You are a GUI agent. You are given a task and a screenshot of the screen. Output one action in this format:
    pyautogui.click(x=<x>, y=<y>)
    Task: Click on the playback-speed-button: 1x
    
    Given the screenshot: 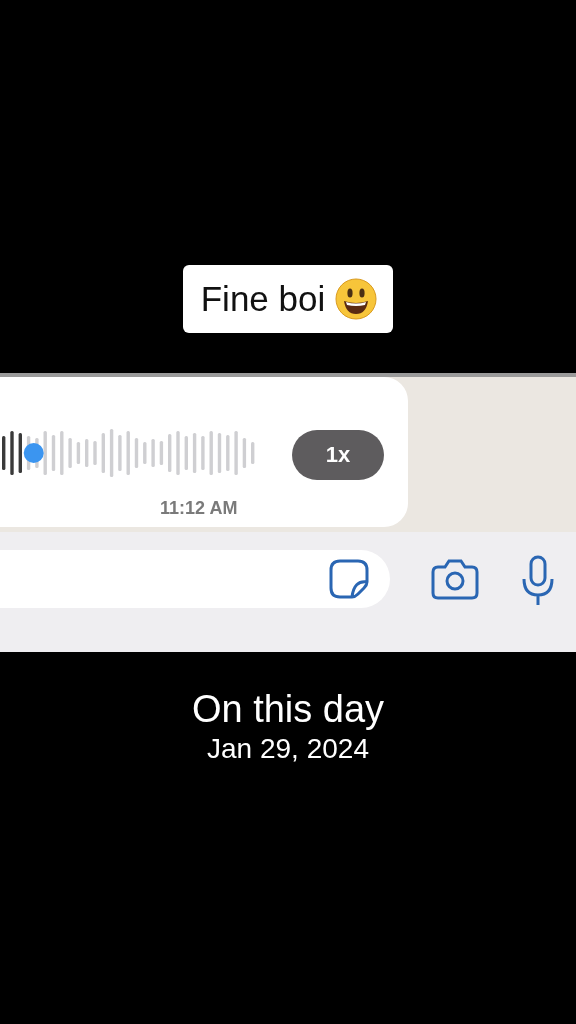 What is the action you would take?
    pyautogui.click(x=338, y=455)
    